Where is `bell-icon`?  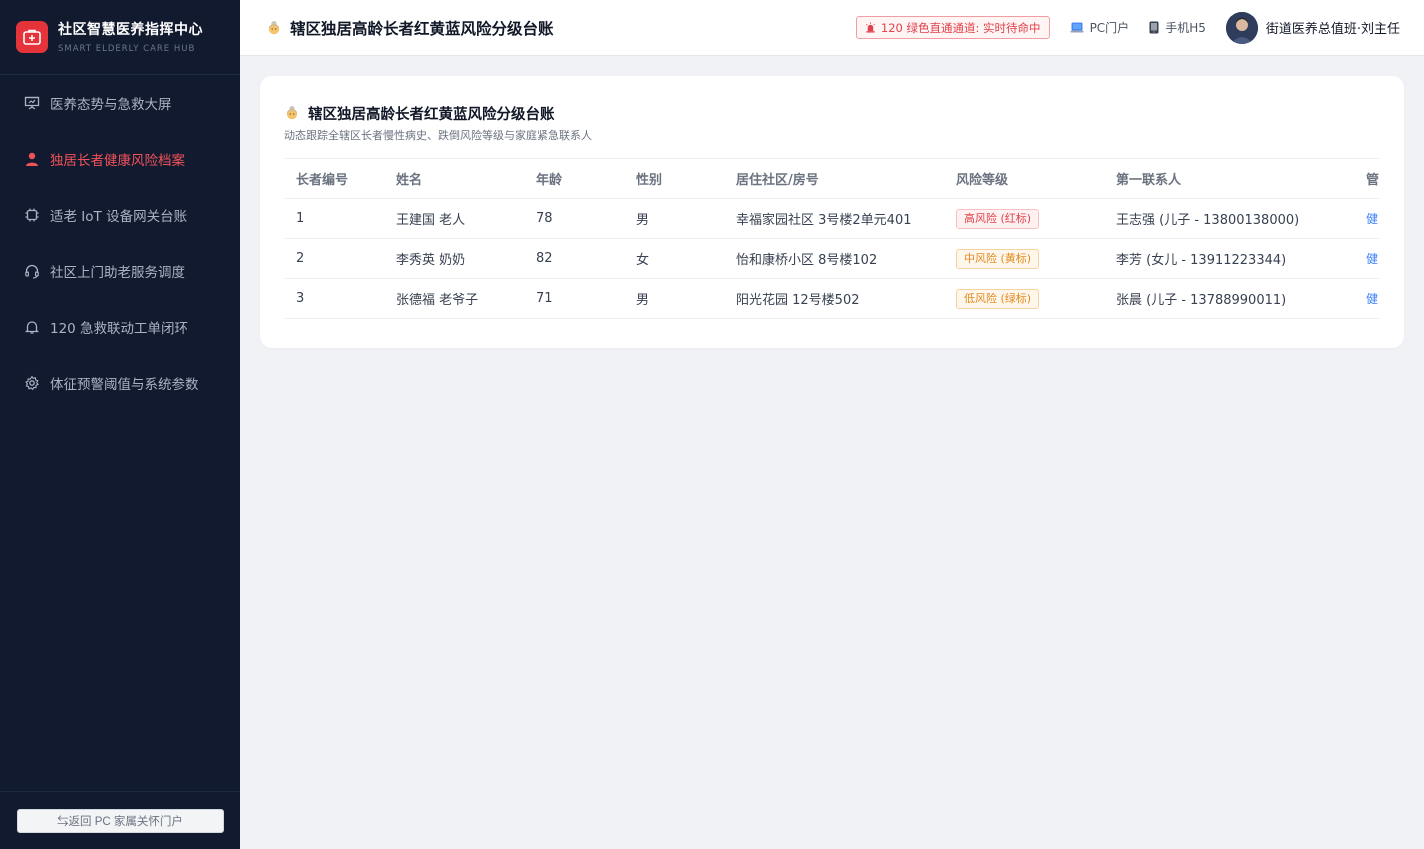 bell-icon is located at coordinates (32, 327).